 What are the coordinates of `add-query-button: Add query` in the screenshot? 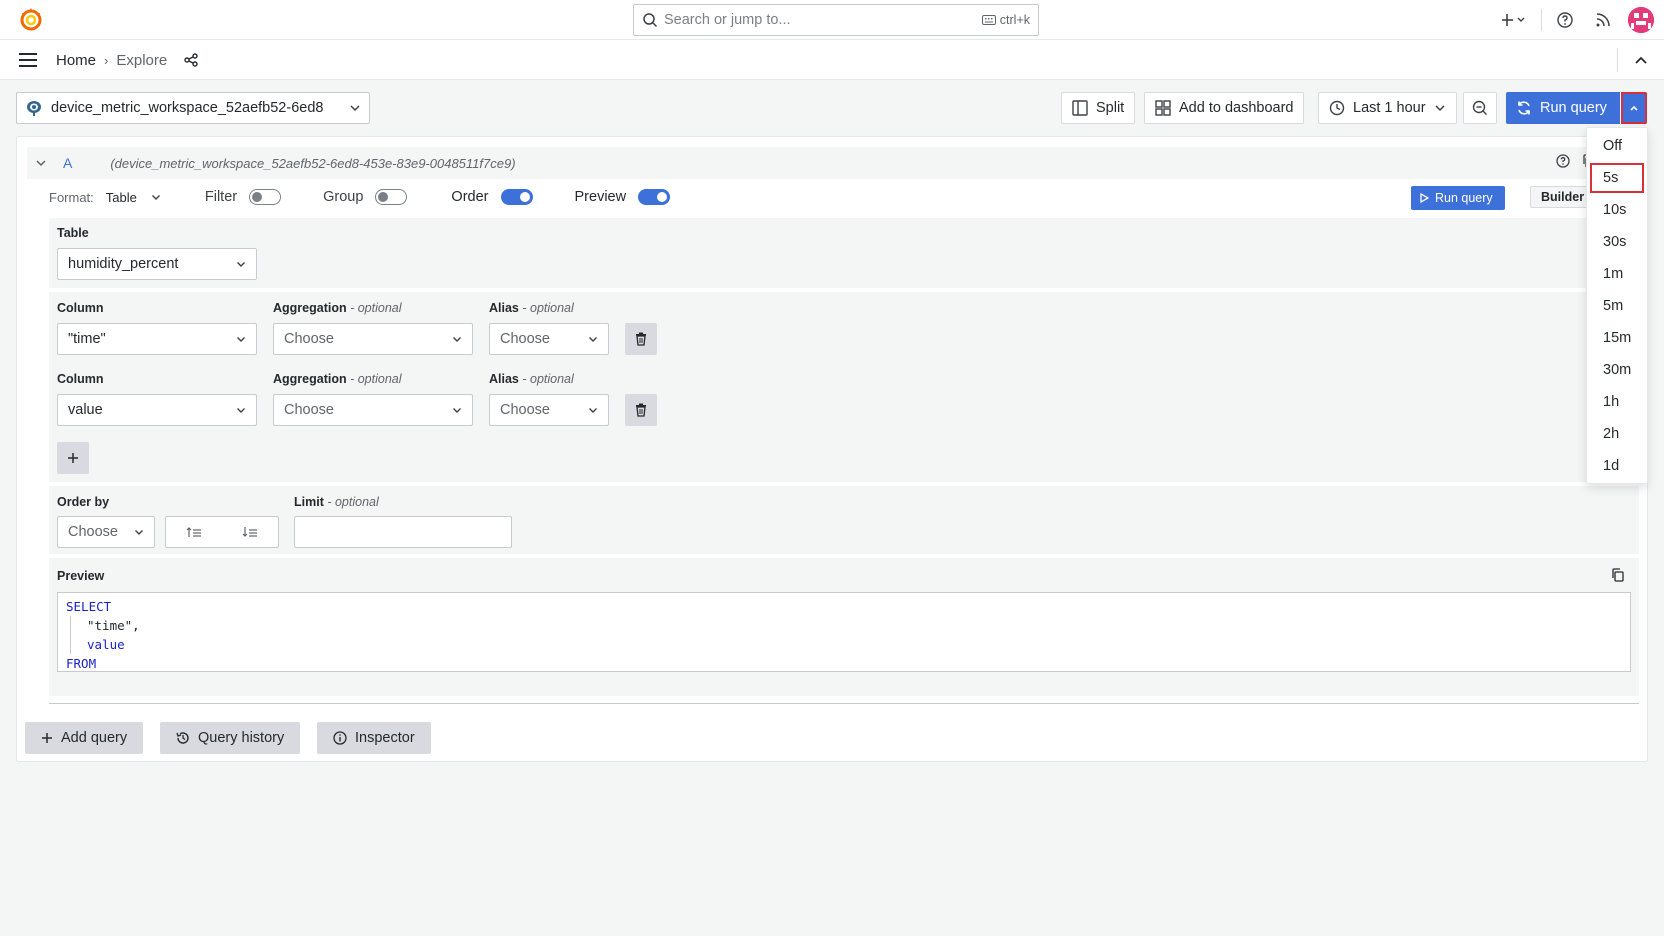 It's located at (84, 738).